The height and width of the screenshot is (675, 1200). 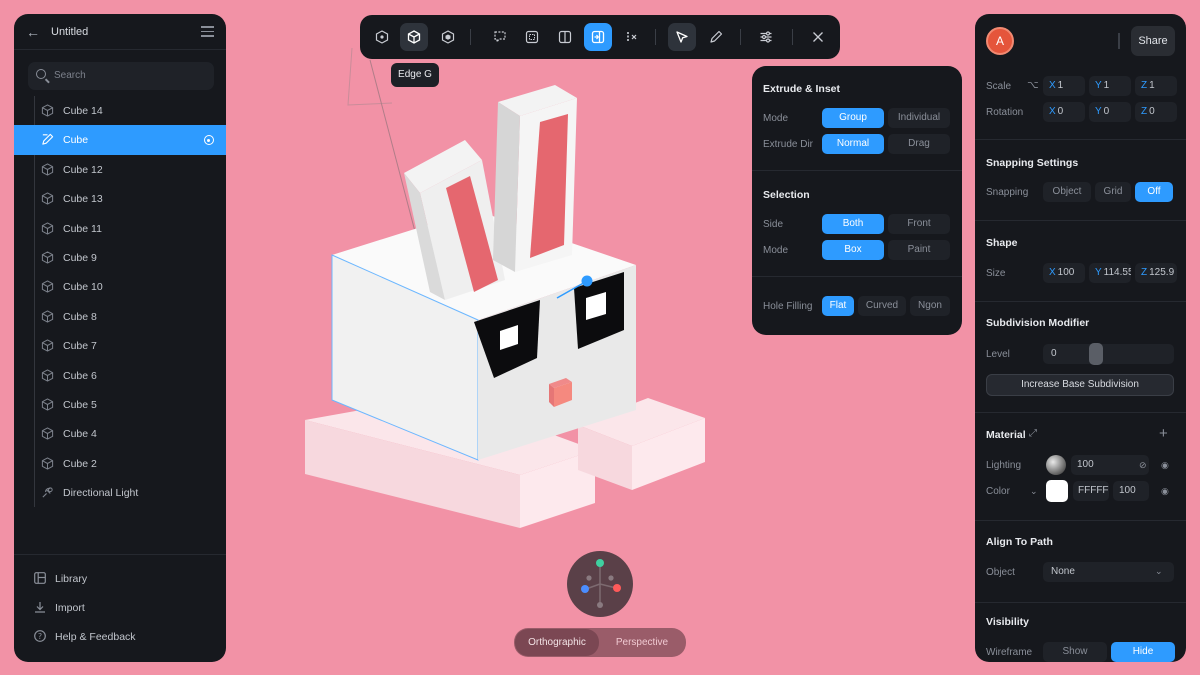 I want to click on size-y-field: Y 114.55, so click(x=1110, y=273).